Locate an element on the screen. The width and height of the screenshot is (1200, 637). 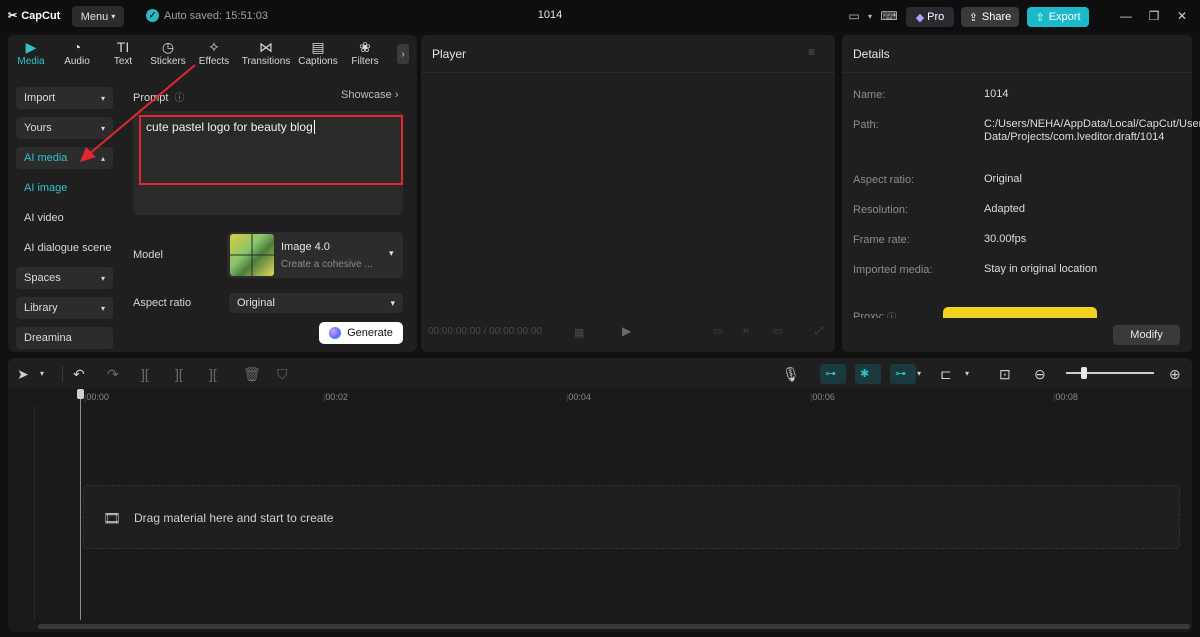
zoom-slider is located at coordinates (1110, 373).